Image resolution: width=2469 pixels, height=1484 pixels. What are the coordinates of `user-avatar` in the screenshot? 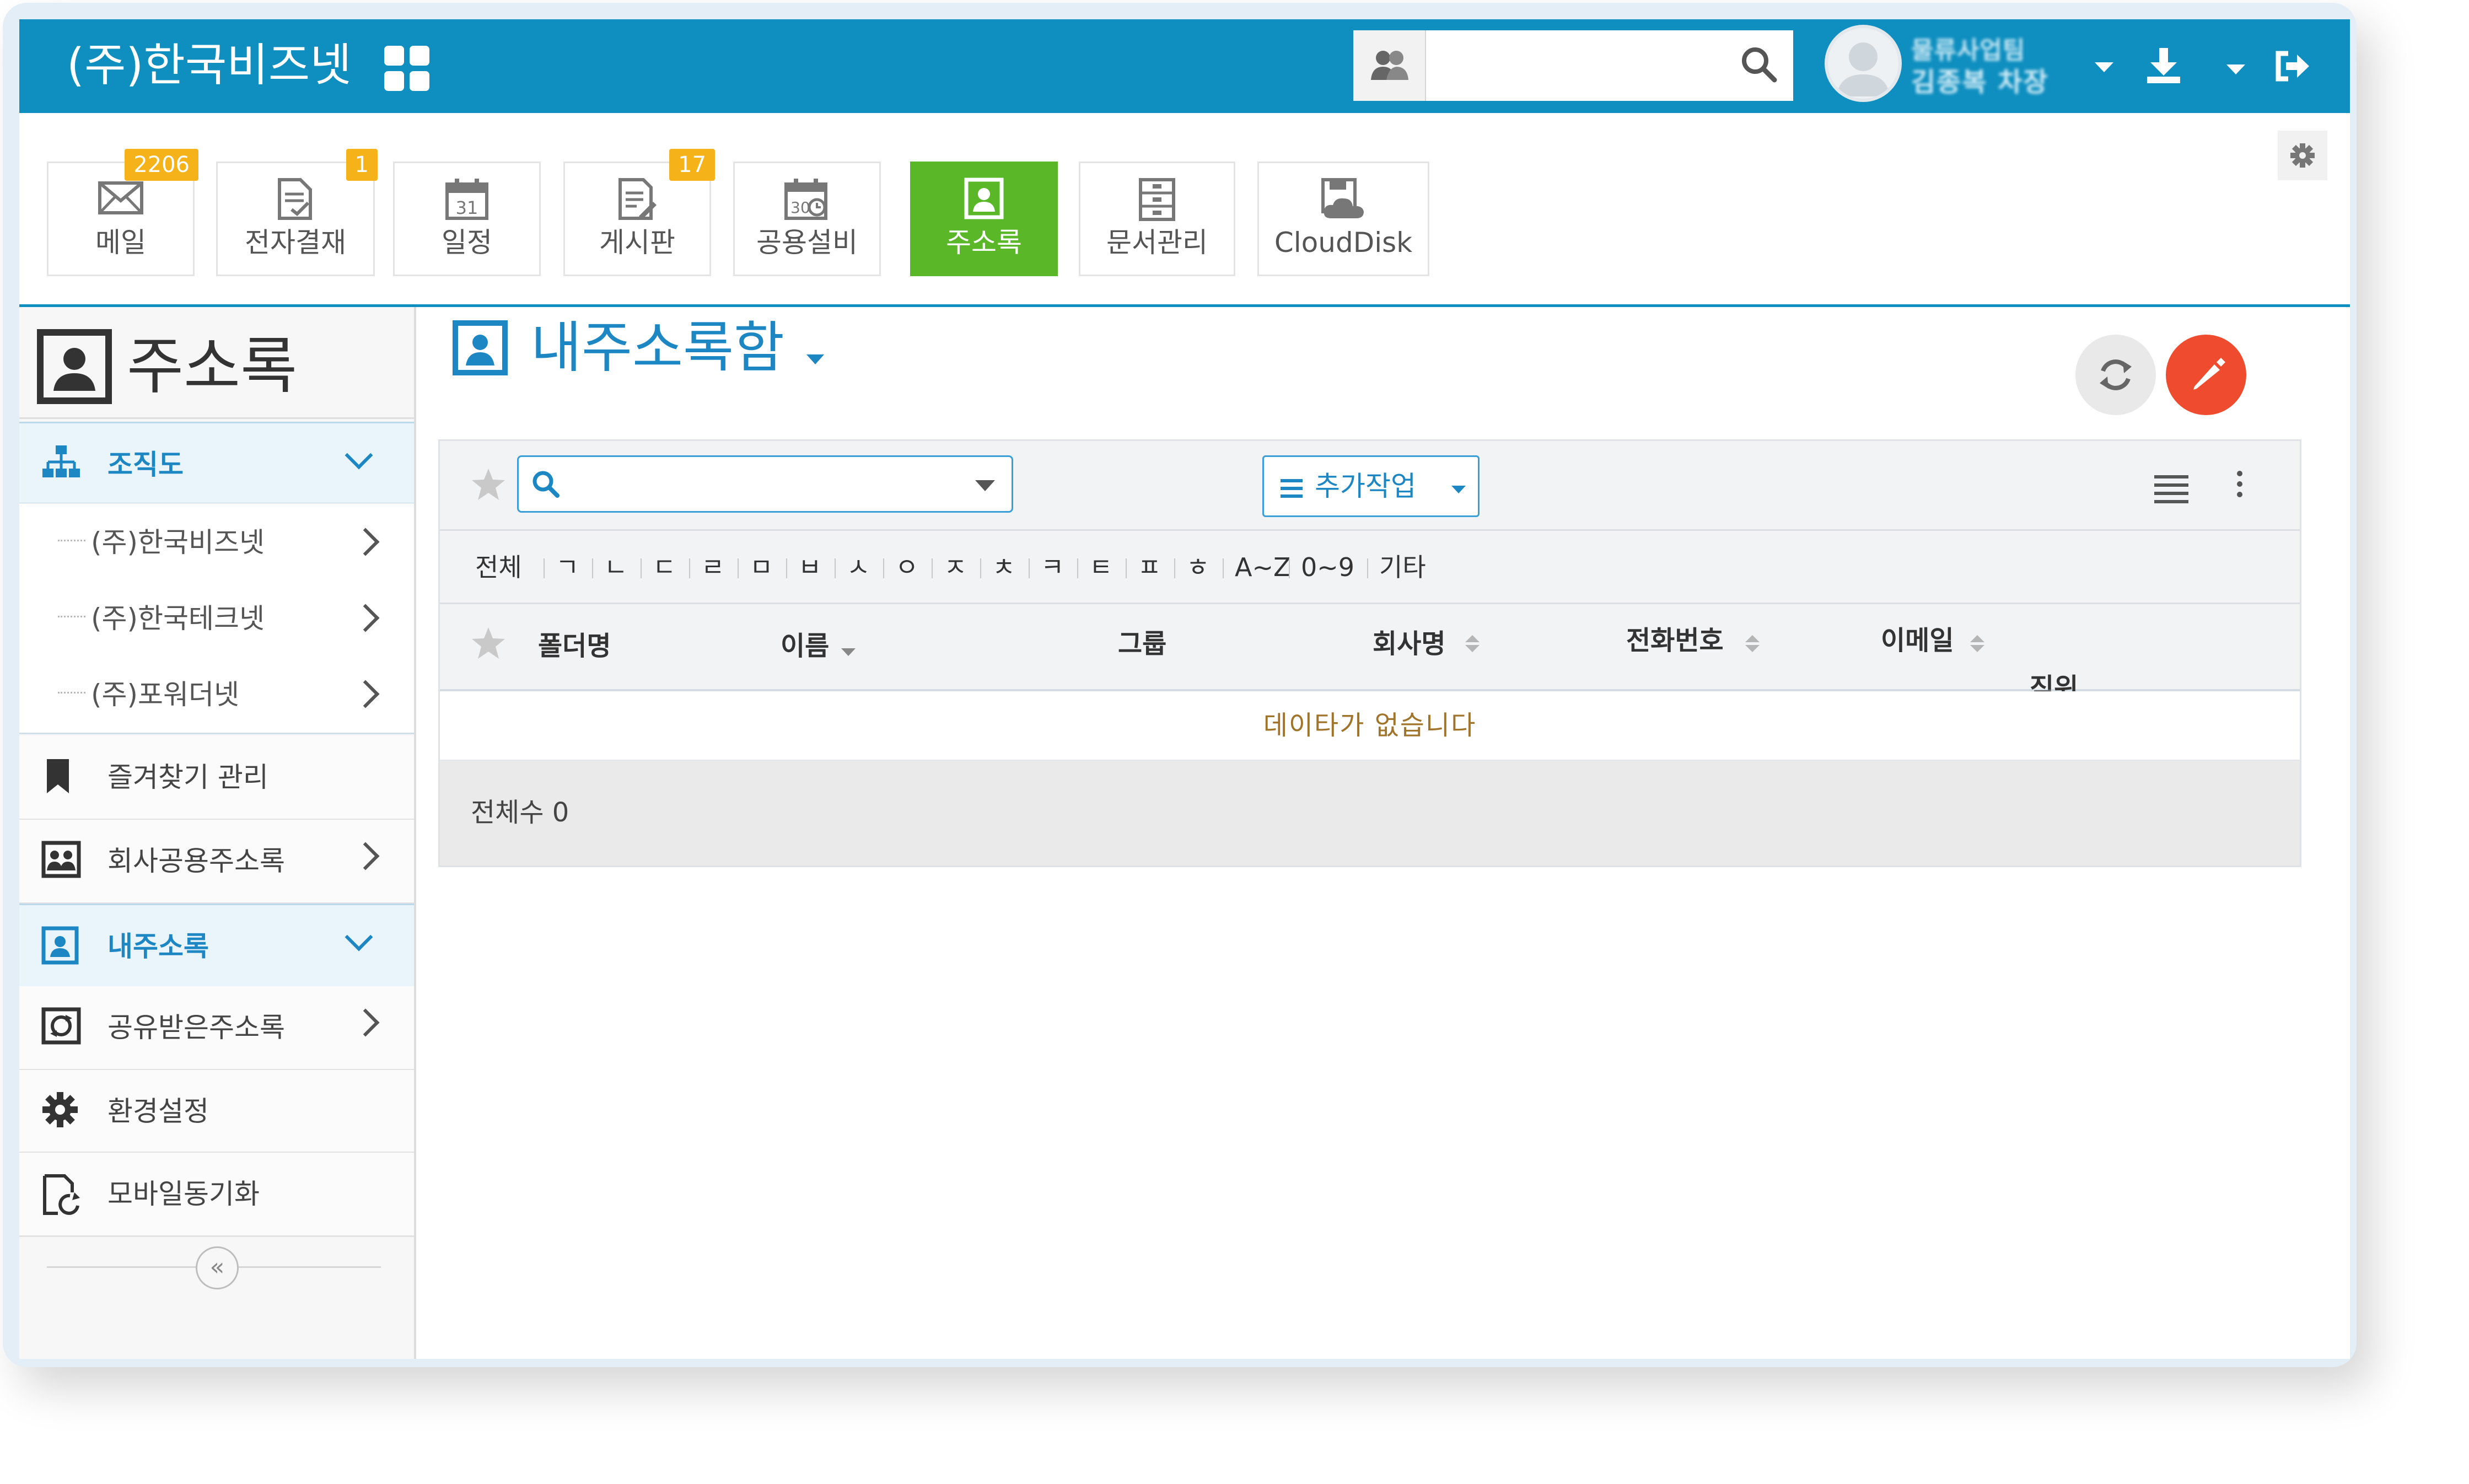 It's located at (1863, 63).